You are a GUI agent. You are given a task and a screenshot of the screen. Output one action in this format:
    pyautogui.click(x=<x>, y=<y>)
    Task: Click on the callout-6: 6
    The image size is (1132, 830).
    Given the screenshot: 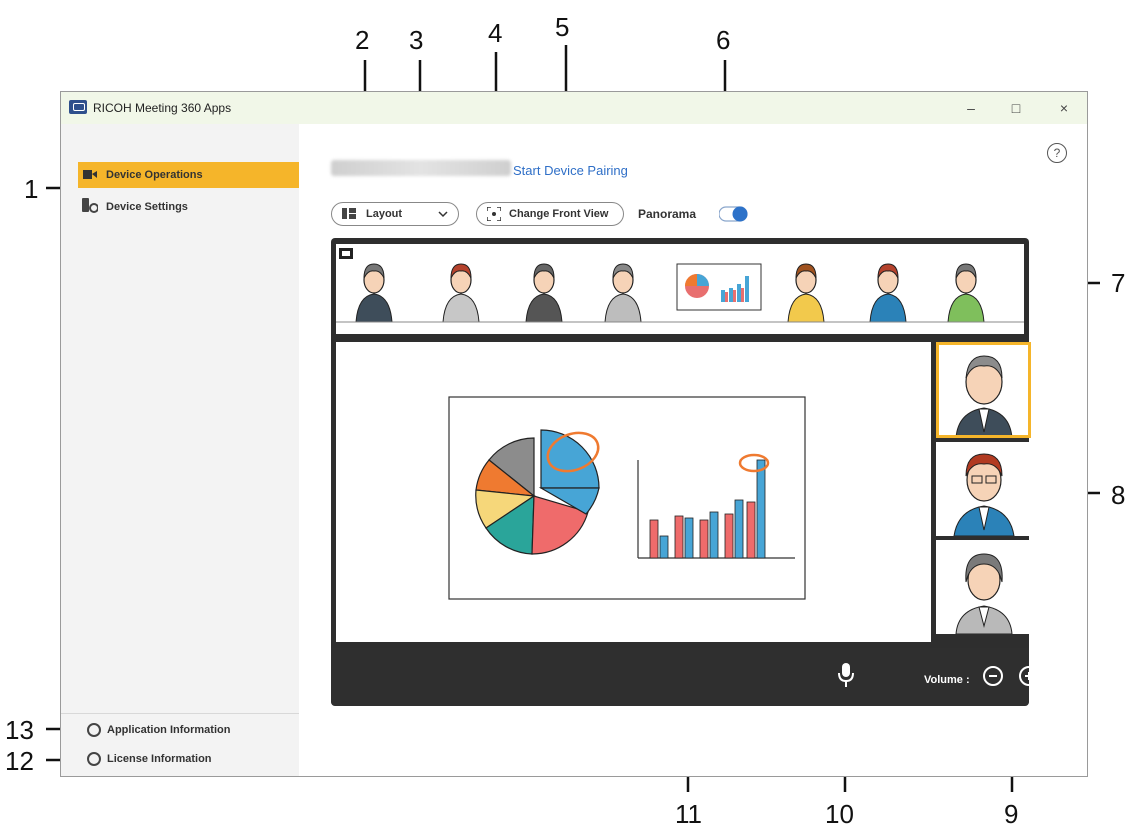 What is the action you would take?
    pyautogui.click(x=723, y=40)
    